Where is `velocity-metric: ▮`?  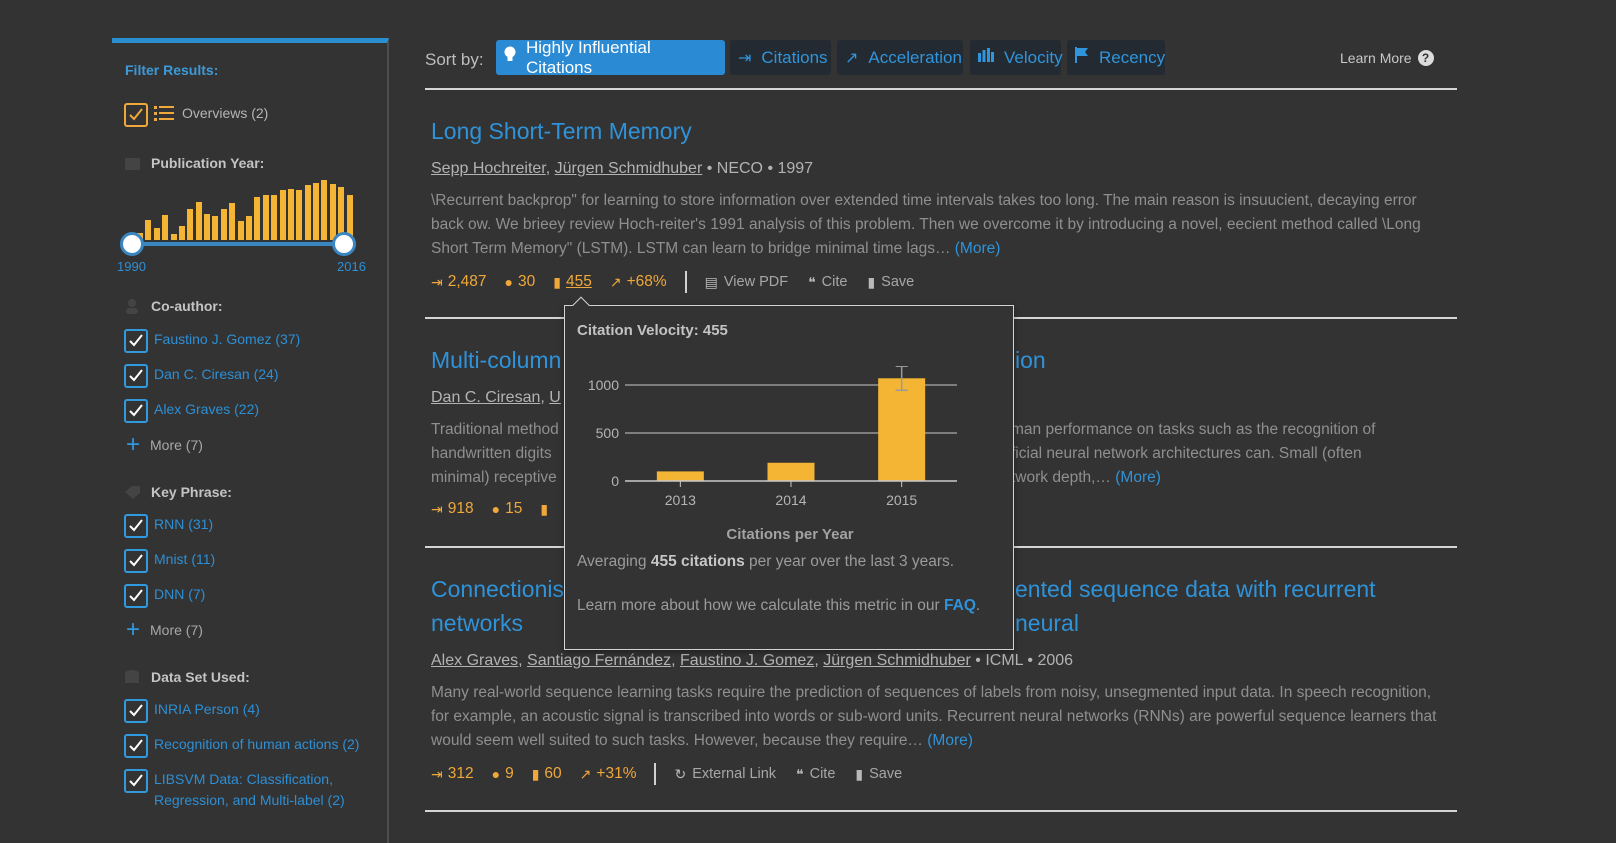
velocity-metric: ▮ is located at coordinates (546, 509).